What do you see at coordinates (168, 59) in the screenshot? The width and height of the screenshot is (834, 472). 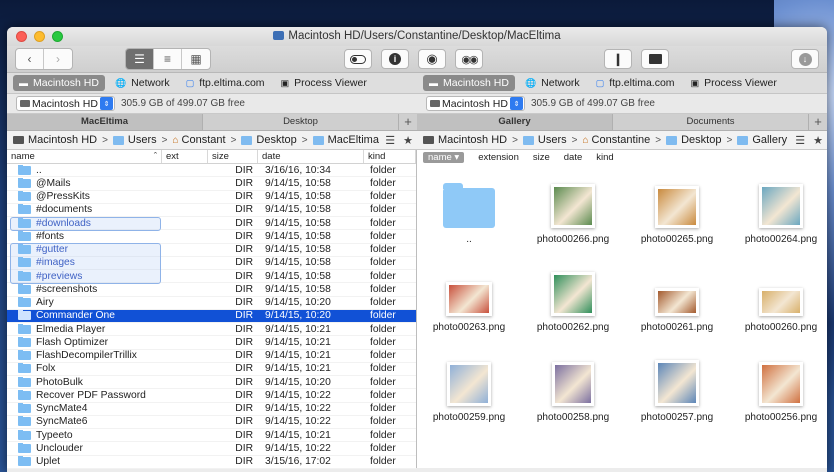 I see `detail-view-button: ≡` at bounding box center [168, 59].